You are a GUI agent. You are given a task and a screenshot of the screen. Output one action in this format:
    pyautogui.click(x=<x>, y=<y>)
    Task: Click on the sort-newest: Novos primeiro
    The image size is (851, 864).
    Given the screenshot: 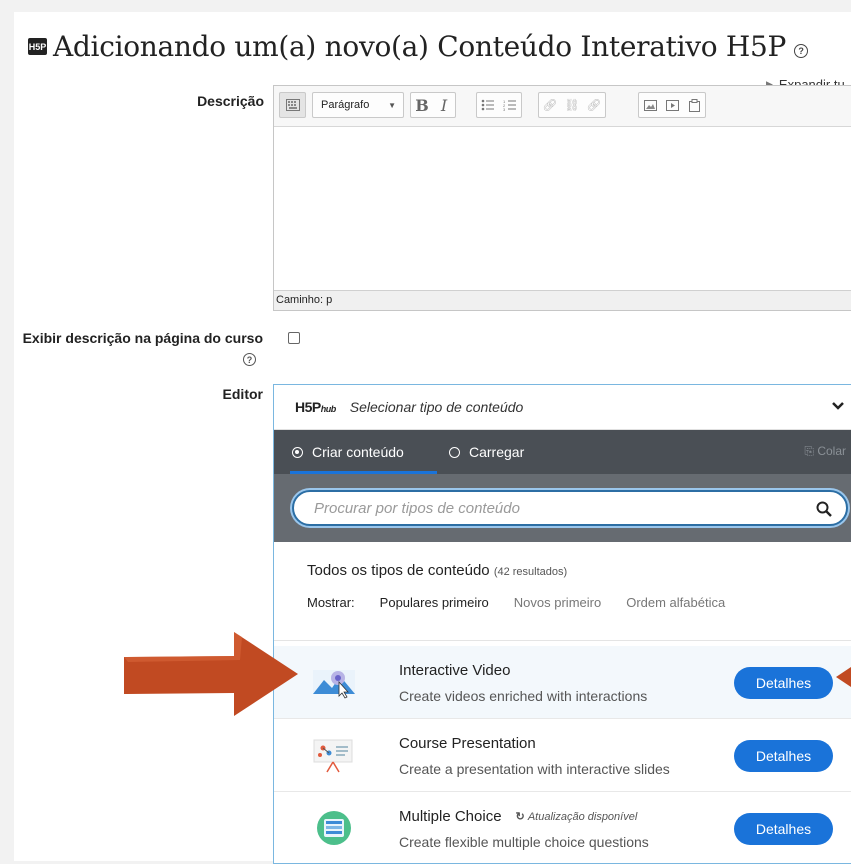 What is the action you would take?
    pyautogui.click(x=557, y=602)
    